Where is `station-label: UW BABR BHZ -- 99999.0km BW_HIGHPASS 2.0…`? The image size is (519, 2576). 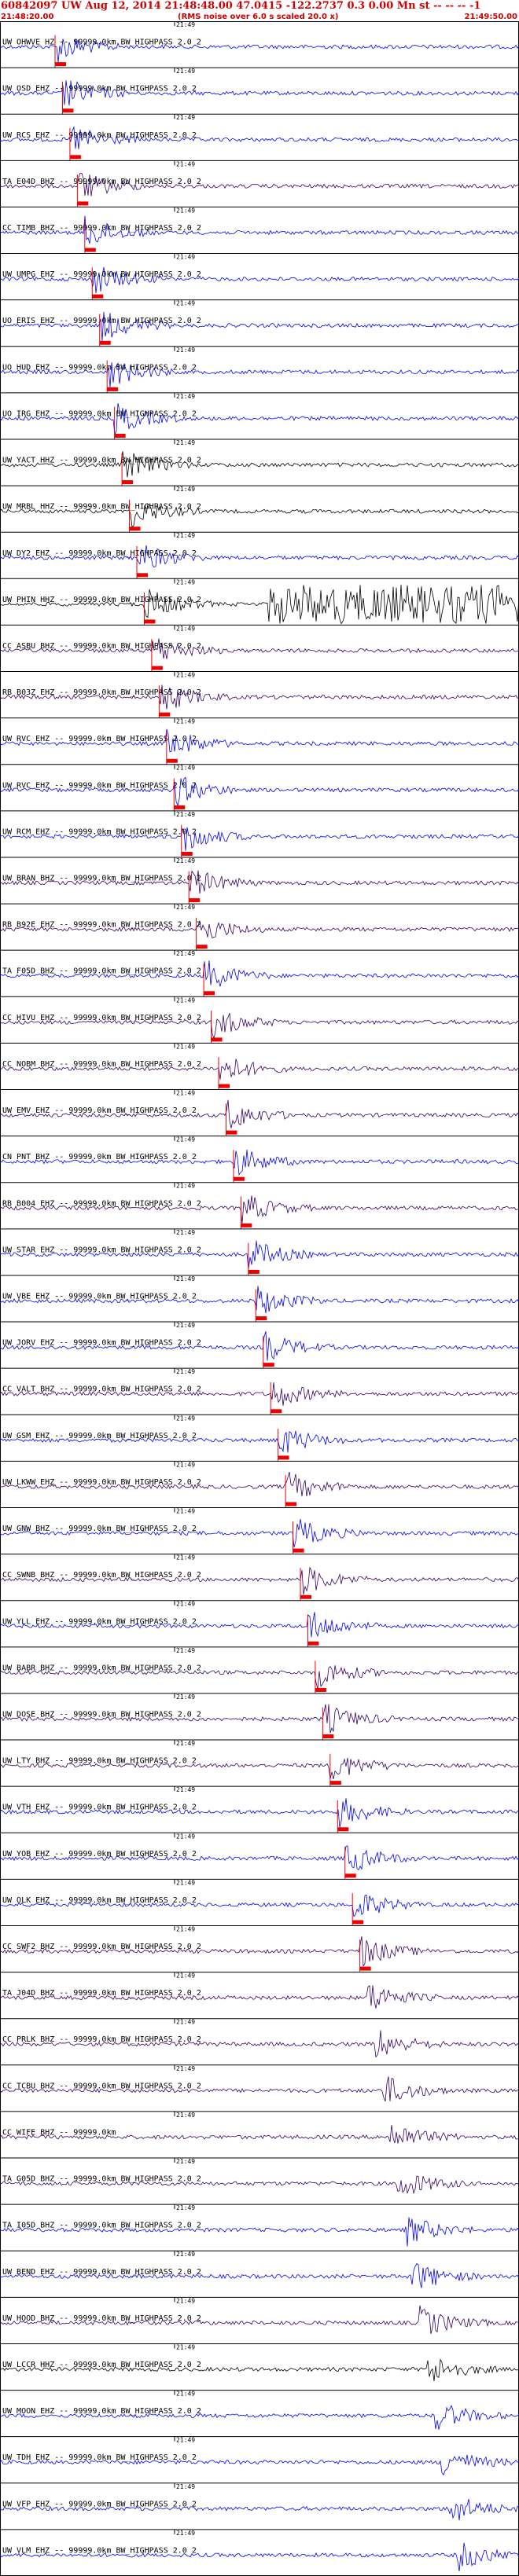
station-label: UW BABR BHZ -- 99999.0km BW_HIGHPASS 2.0… is located at coordinates (101, 1668).